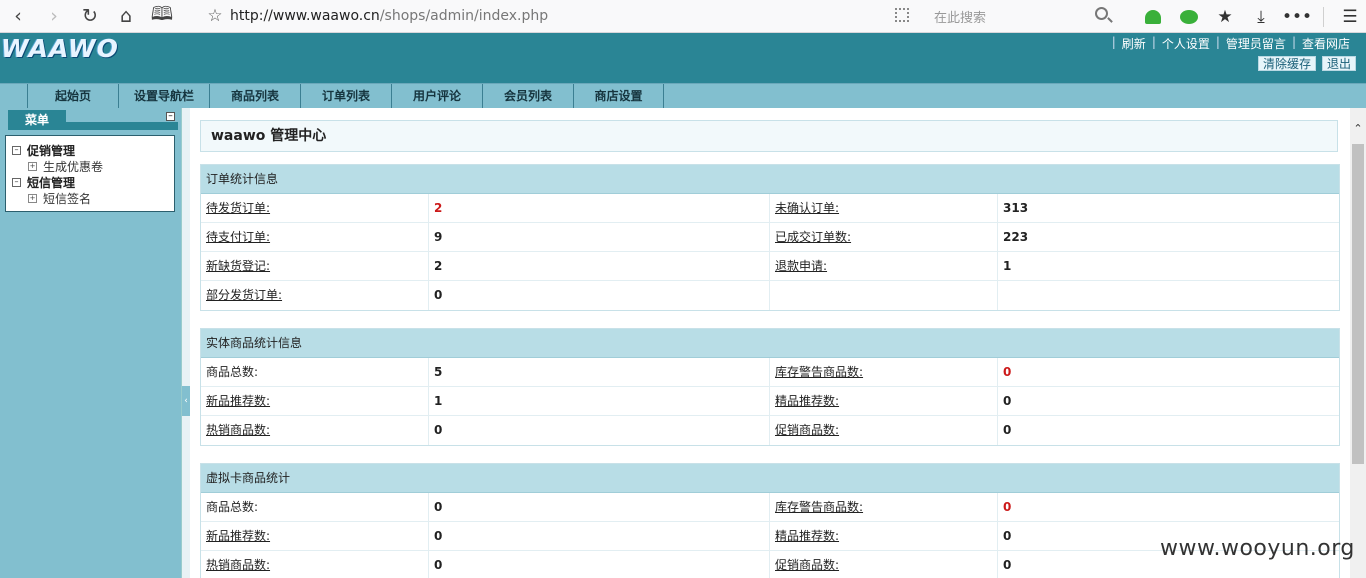  I want to click on table-row: 新品推荐数: 1 精品推荐数: 0, so click(770, 401).